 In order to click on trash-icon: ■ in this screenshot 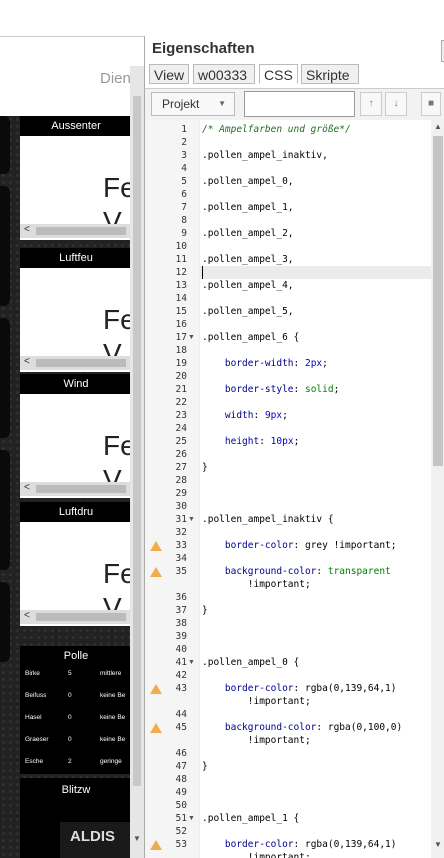, I will do `click(431, 103)`.